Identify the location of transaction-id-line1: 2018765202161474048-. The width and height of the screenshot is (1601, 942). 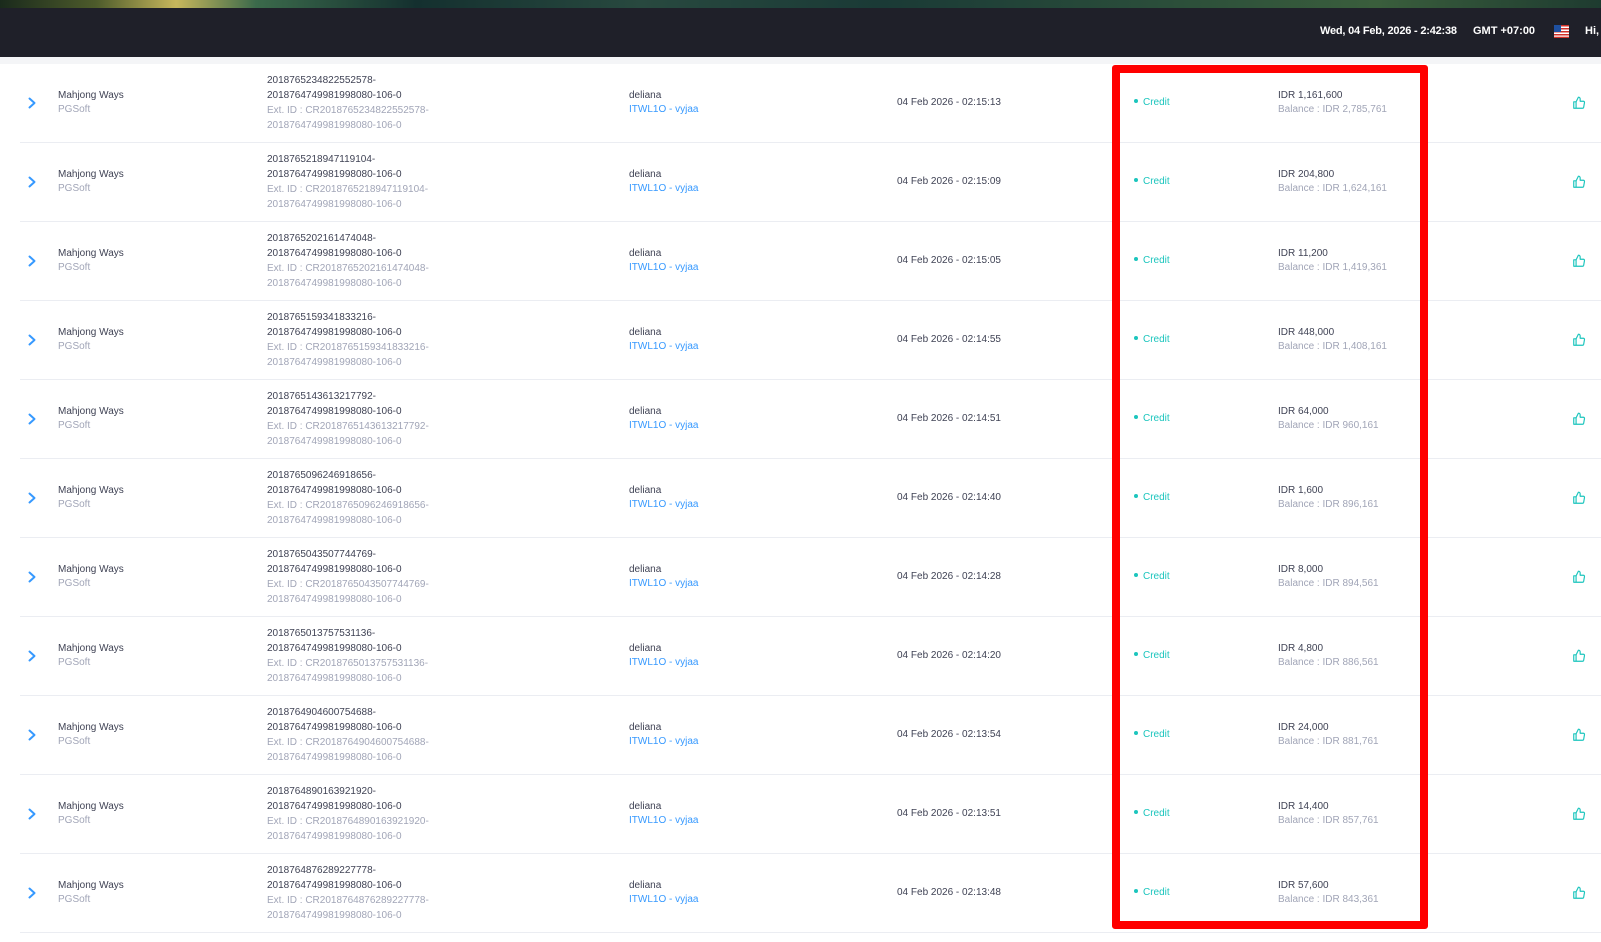
(321, 238).